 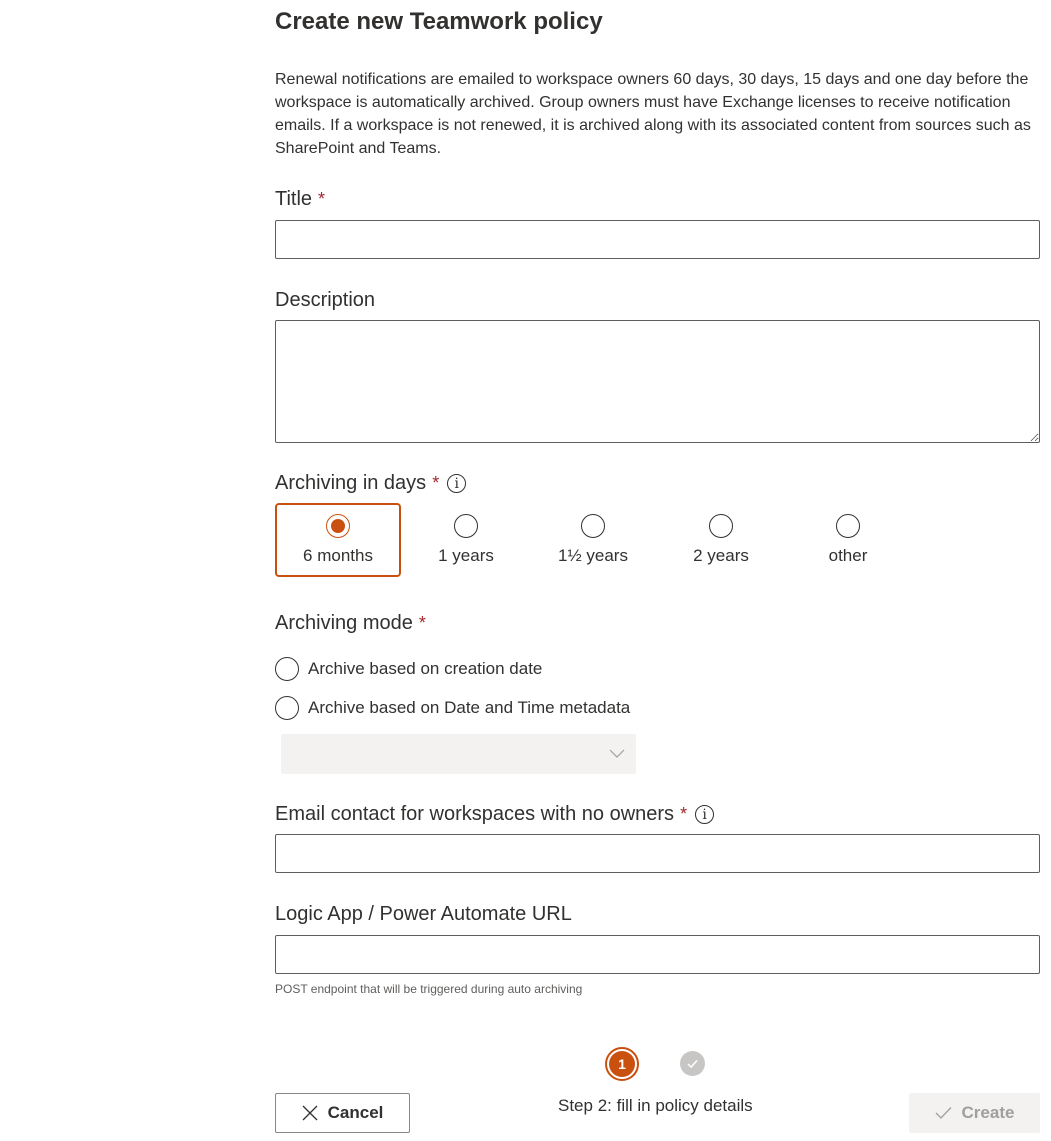 I want to click on archiving-option-2-years: 2 years, so click(x=721, y=540).